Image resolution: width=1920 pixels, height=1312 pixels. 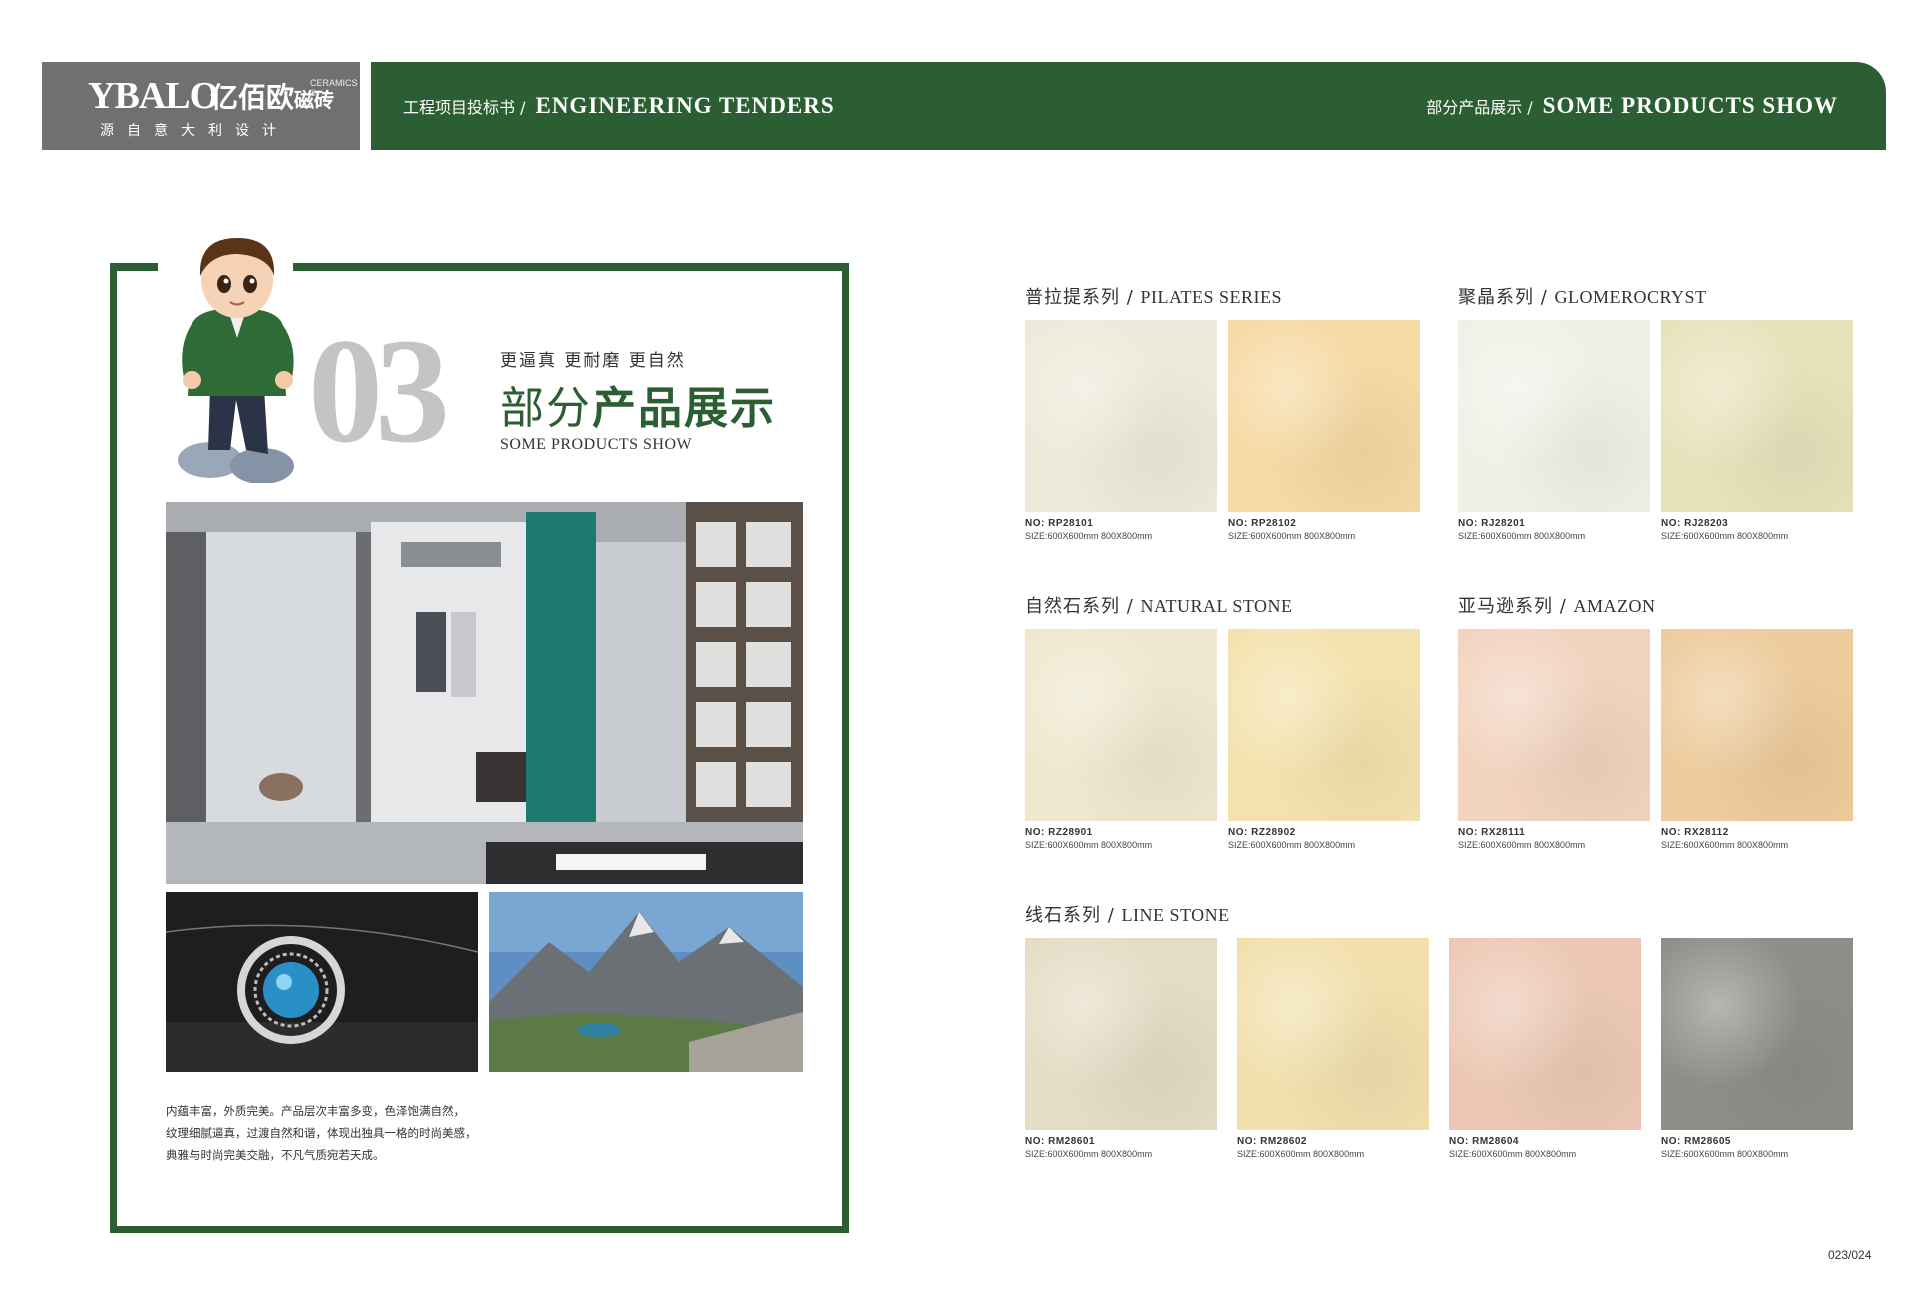 I want to click on series-title-pilates: 普拉提系列 / PILATES SERIES, so click(x=1154, y=297).